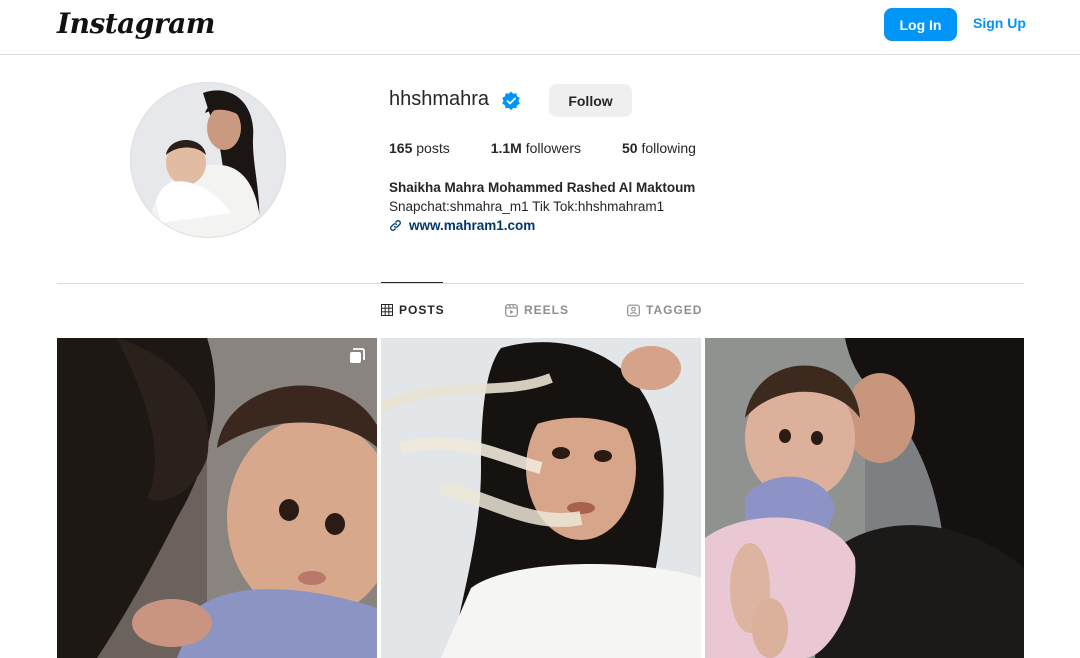 This screenshot has width=1080, height=658. Describe the element at coordinates (506, 148) in the screenshot. I see `followers-count: 1.1M` at that location.